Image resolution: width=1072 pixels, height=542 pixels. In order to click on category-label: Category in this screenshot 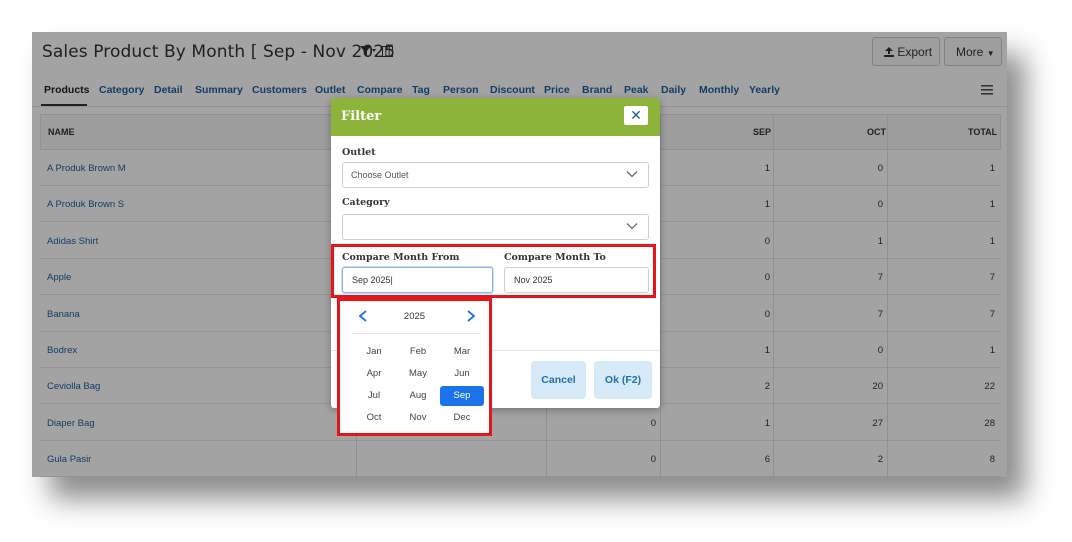, I will do `click(366, 202)`.